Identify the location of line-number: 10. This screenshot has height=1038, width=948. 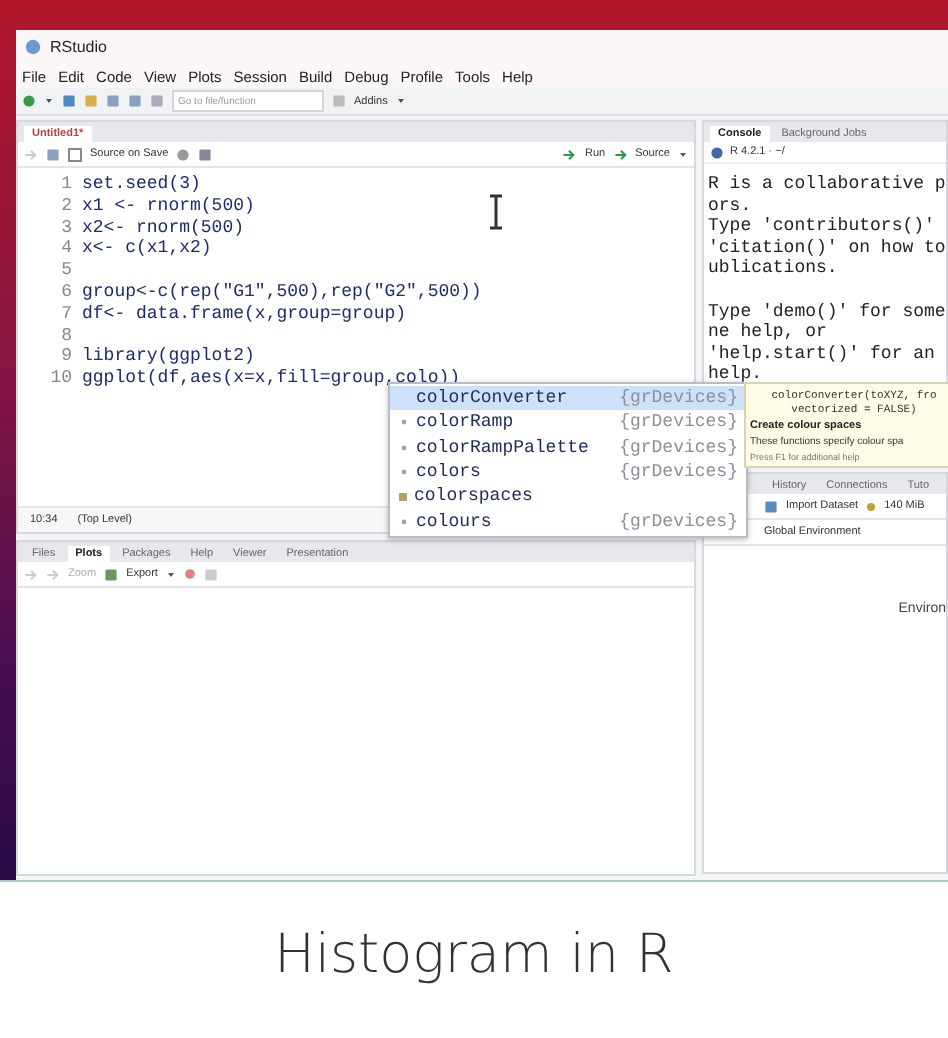
(61, 379).